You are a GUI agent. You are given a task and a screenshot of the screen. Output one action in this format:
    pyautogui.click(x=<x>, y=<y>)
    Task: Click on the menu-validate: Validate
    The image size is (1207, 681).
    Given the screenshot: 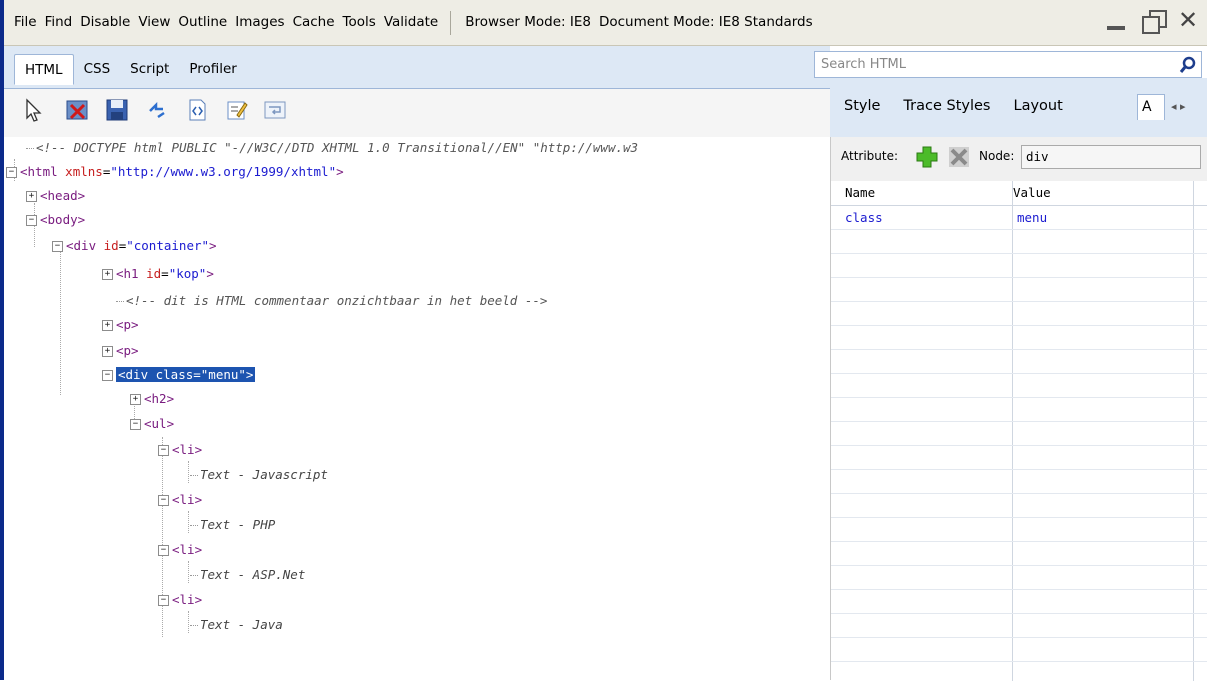 What is the action you would take?
    pyautogui.click(x=411, y=24)
    